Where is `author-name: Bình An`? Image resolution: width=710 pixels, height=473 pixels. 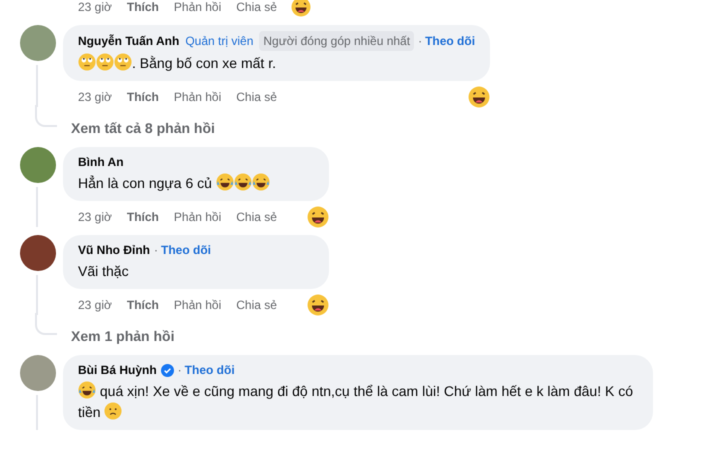 author-name: Bình An is located at coordinates (101, 162).